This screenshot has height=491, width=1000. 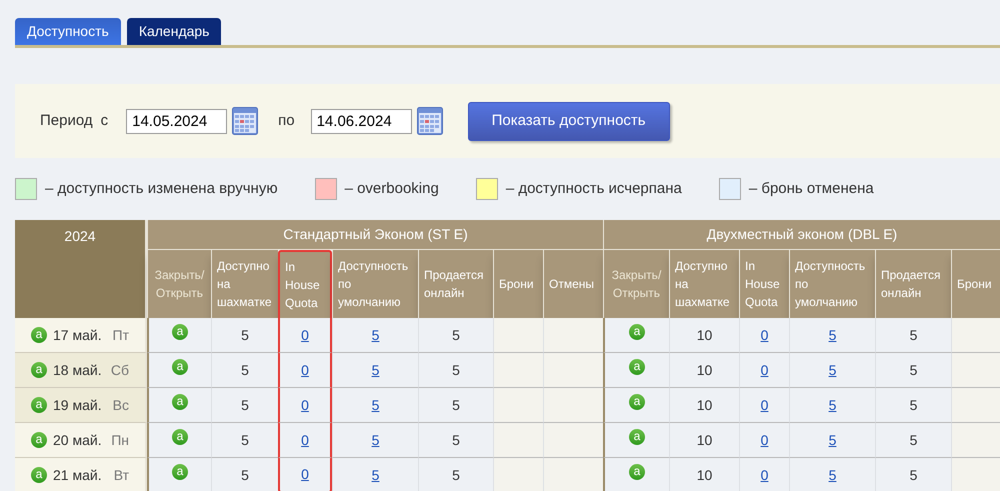 I want to click on date-label: 21 май., so click(x=77, y=475).